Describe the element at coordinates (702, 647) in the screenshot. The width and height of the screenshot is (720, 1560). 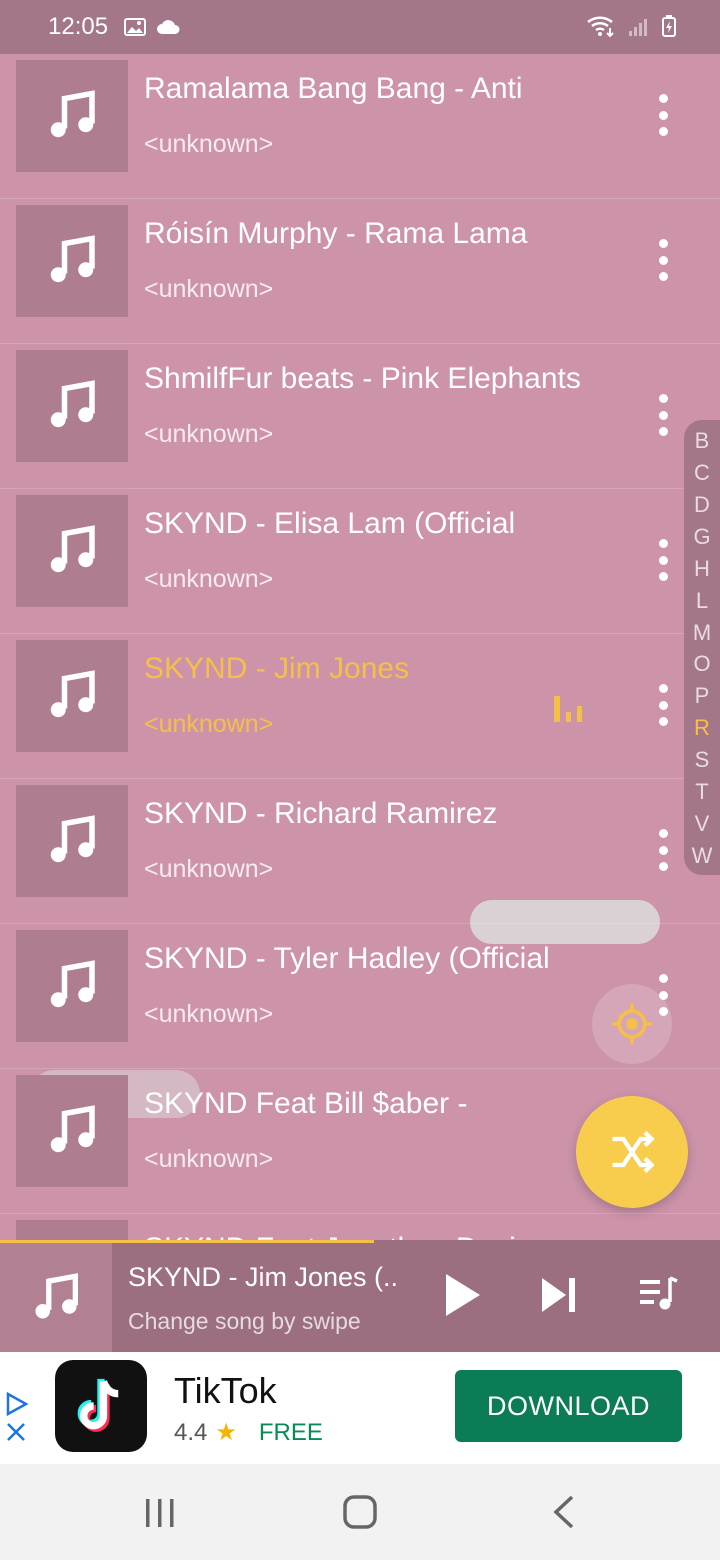
I see `alphabet-index: B C D G H L M O P R S T V W` at that location.